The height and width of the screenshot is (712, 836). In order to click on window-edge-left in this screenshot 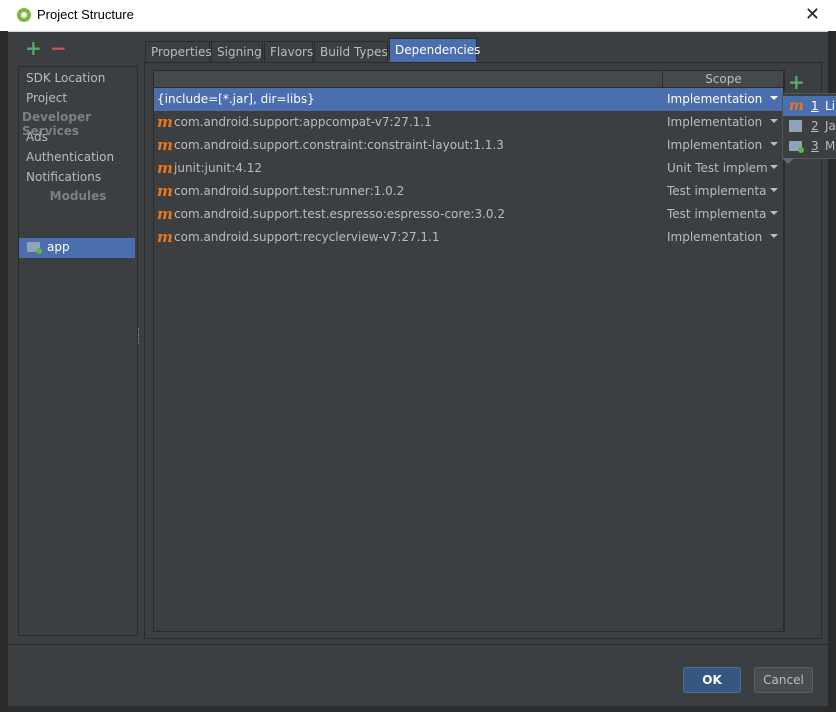, I will do `click(4, 371)`.